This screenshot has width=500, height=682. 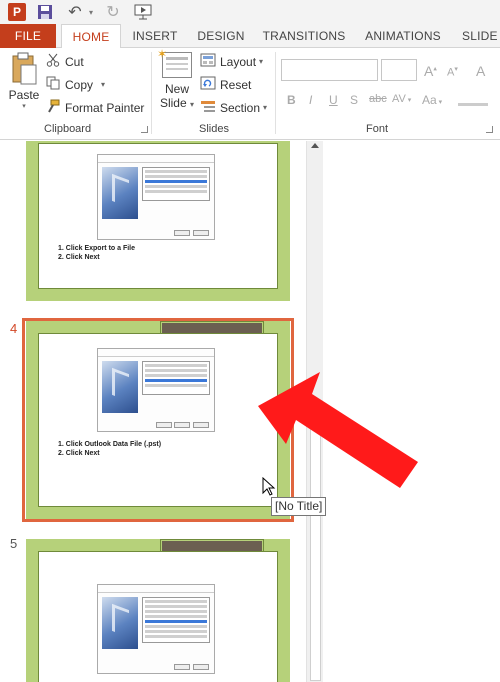 I want to click on slide-number: 5, so click(x=14, y=543).